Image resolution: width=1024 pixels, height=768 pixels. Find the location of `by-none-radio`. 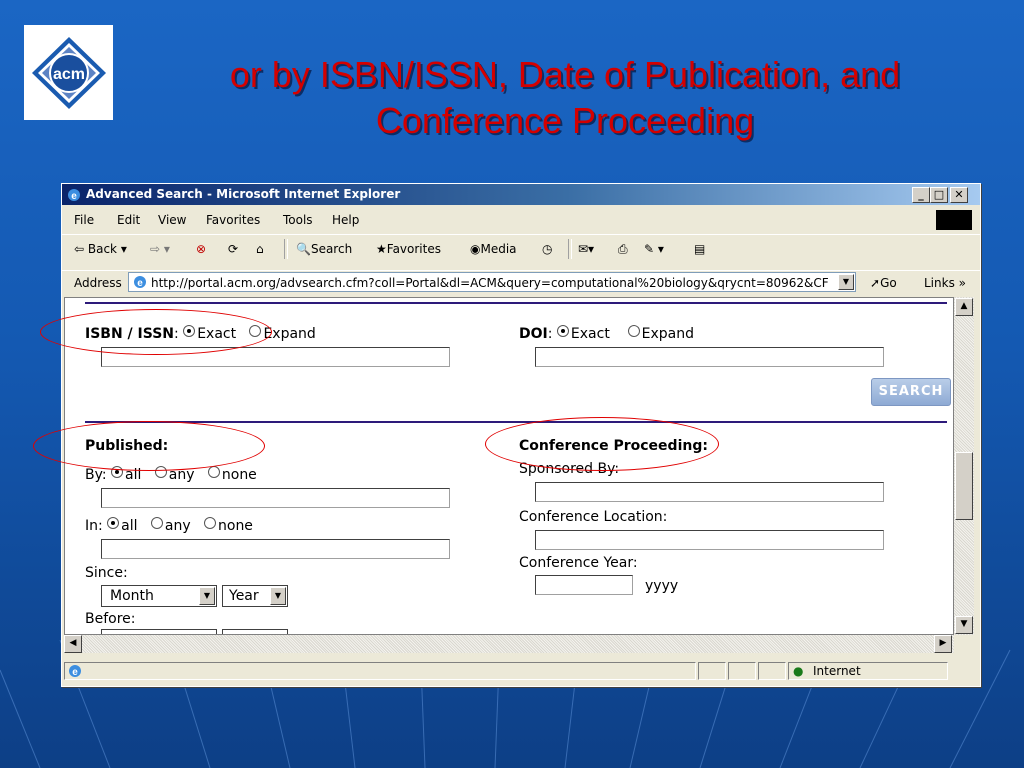

by-none-radio is located at coordinates (213, 472).